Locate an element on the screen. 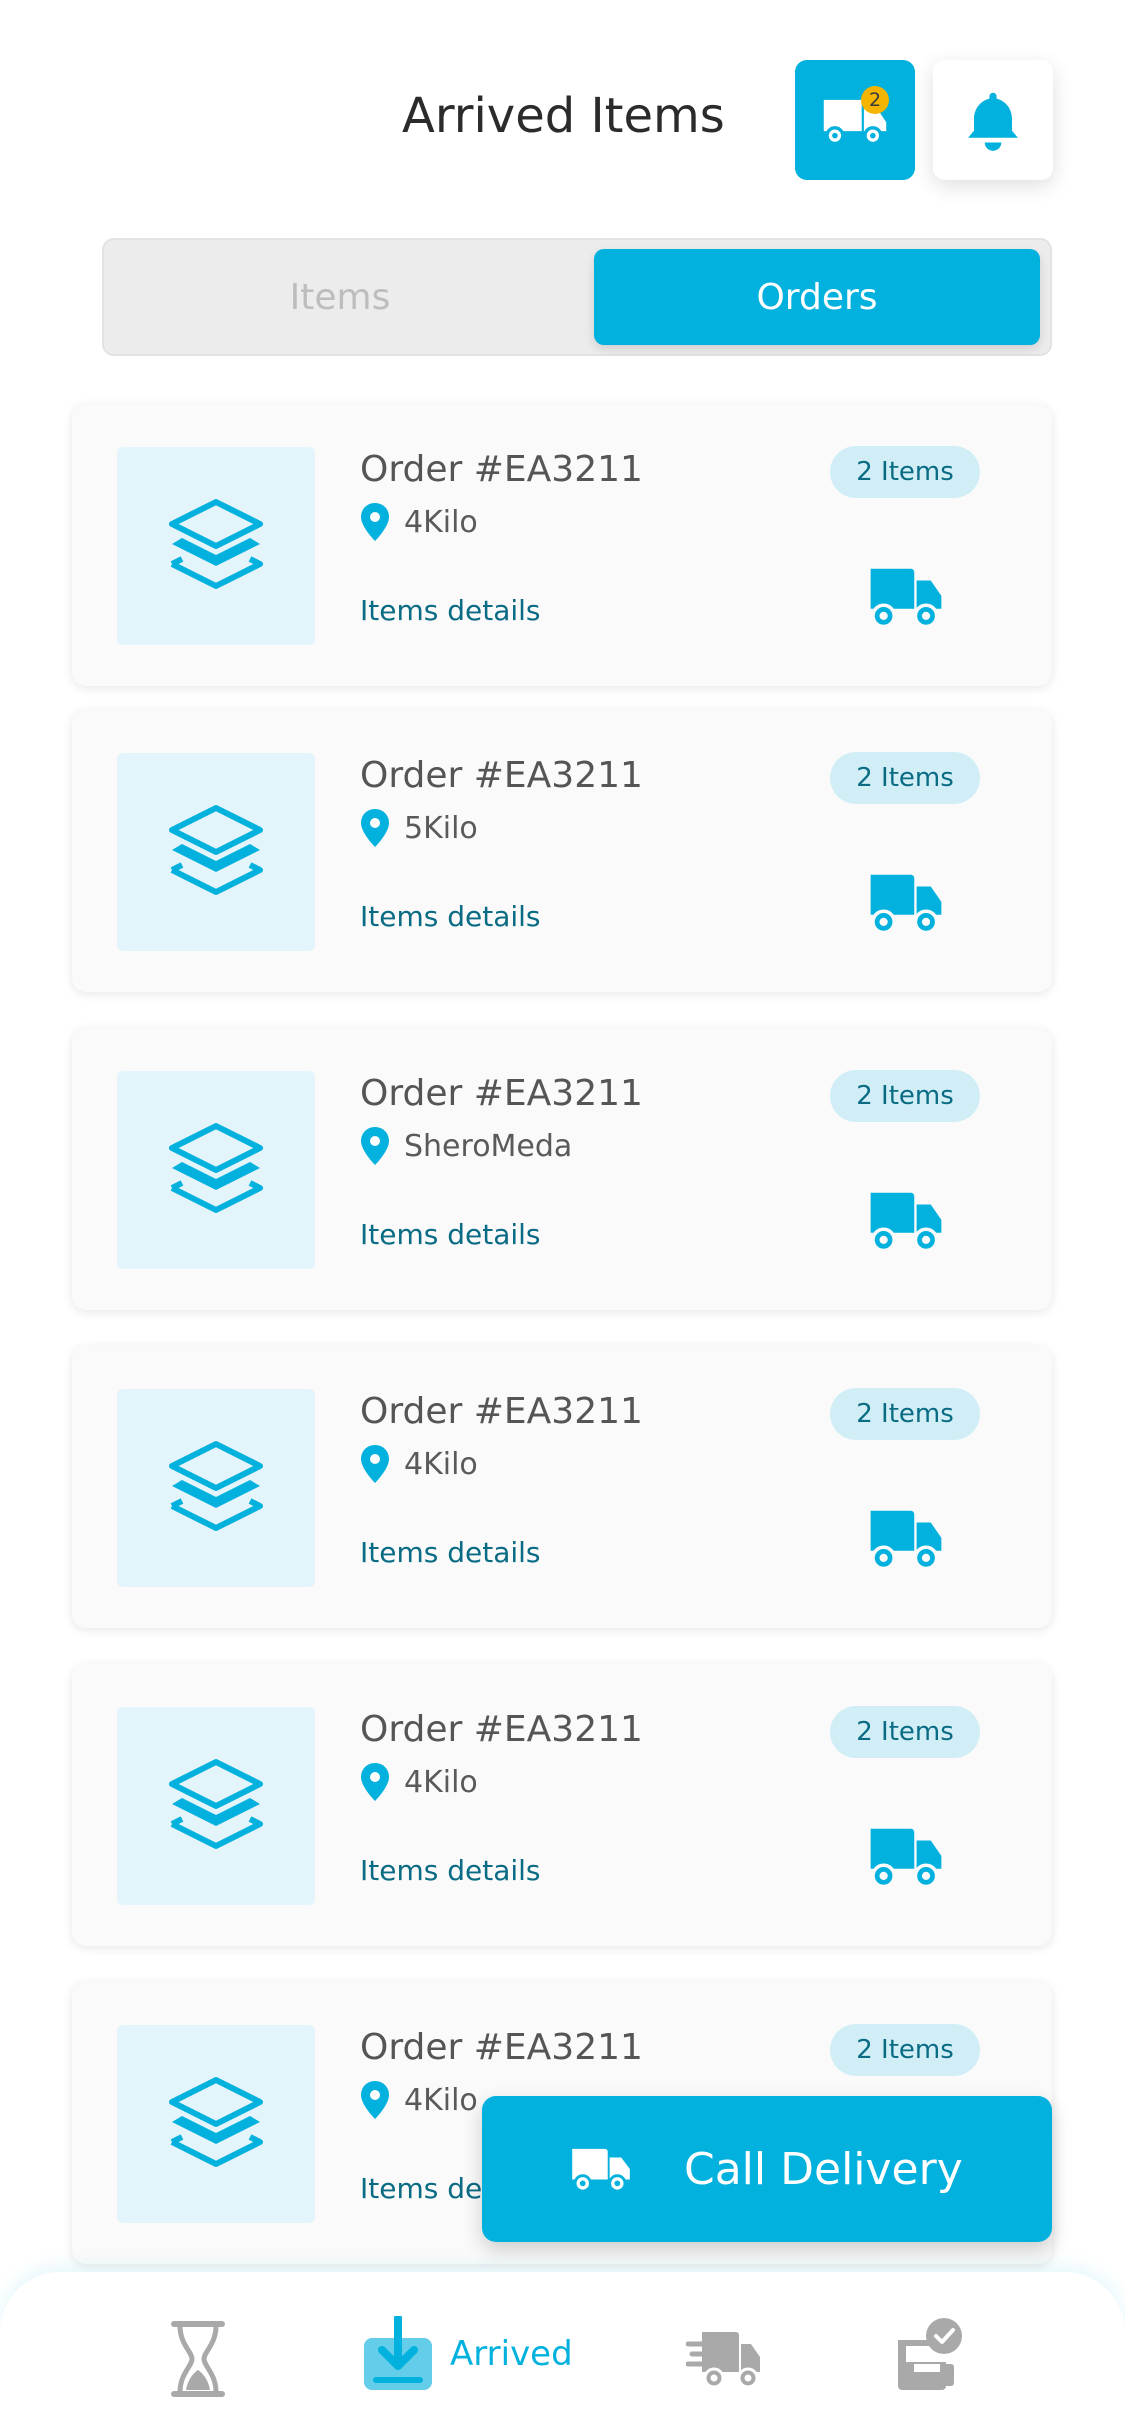 This screenshot has height=2436, width=1125. order-location: SheroMeda is located at coordinates (466, 1146).